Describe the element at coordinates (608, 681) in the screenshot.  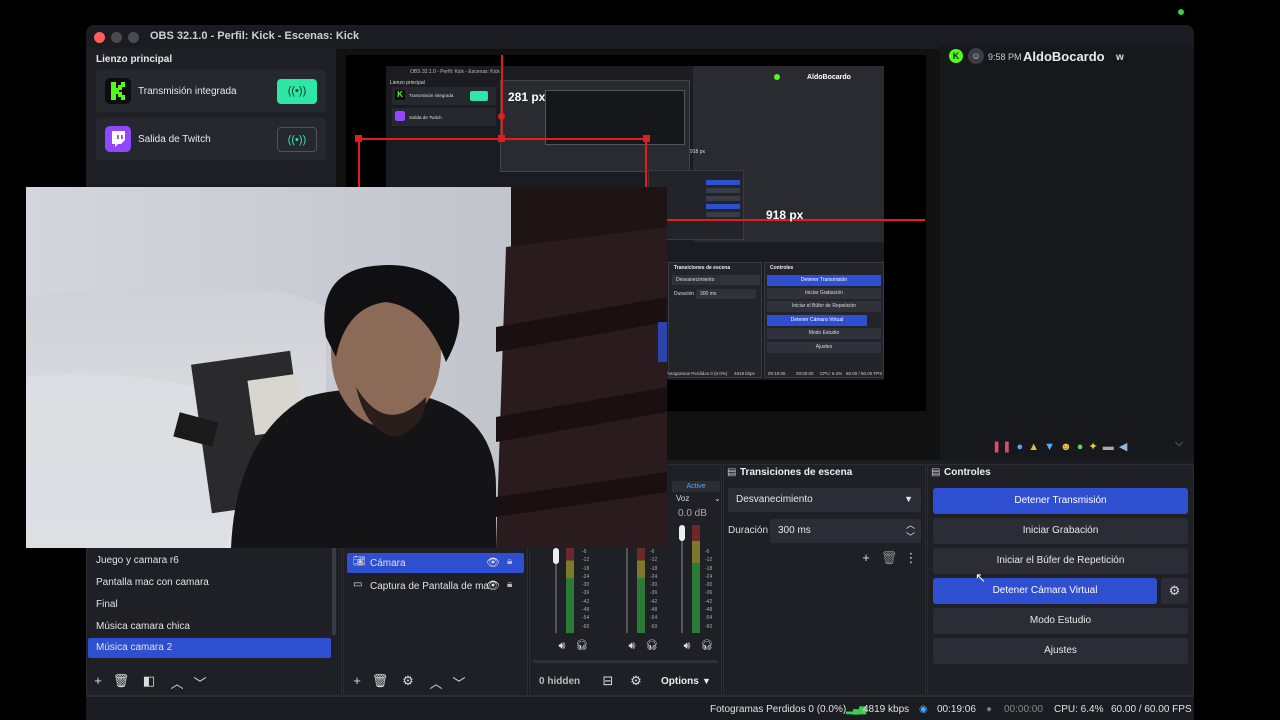
I see `layout-toggle-icon: ⊟` at that location.